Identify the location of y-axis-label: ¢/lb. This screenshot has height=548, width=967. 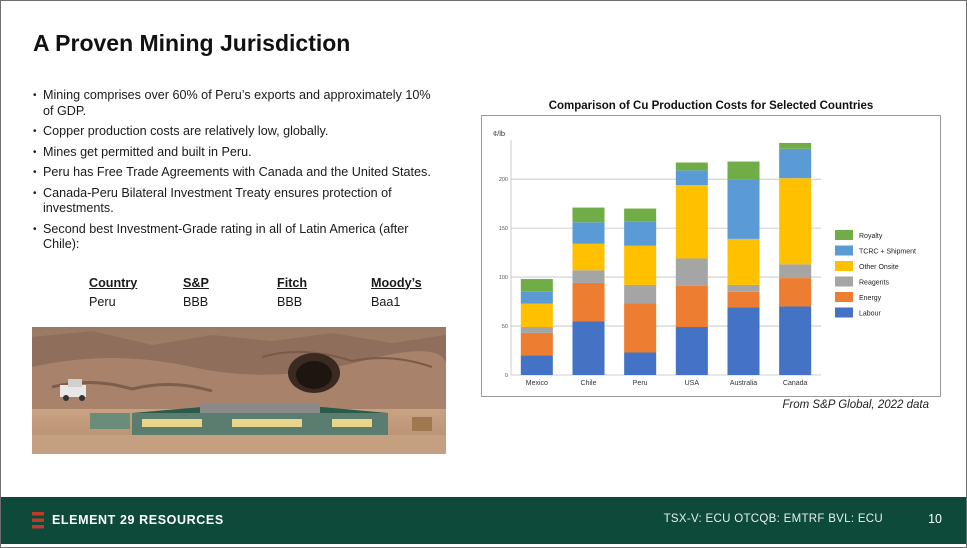
(499, 133).